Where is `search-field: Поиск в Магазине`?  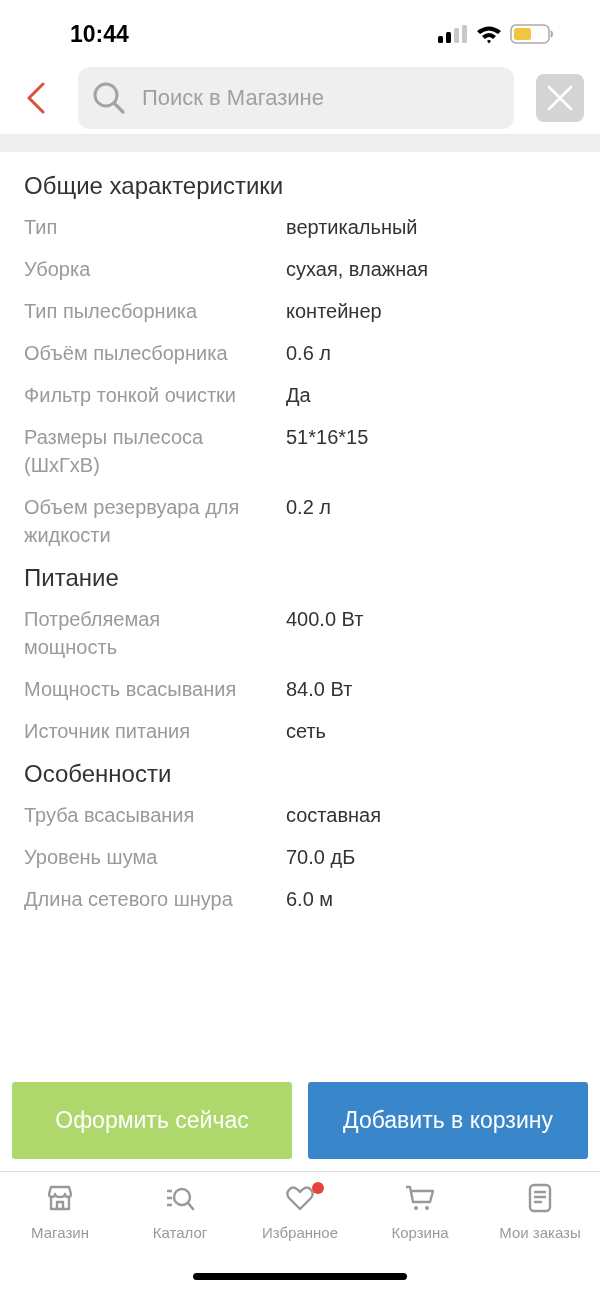
search-field: Поиск в Магазине is located at coordinates (296, 98).